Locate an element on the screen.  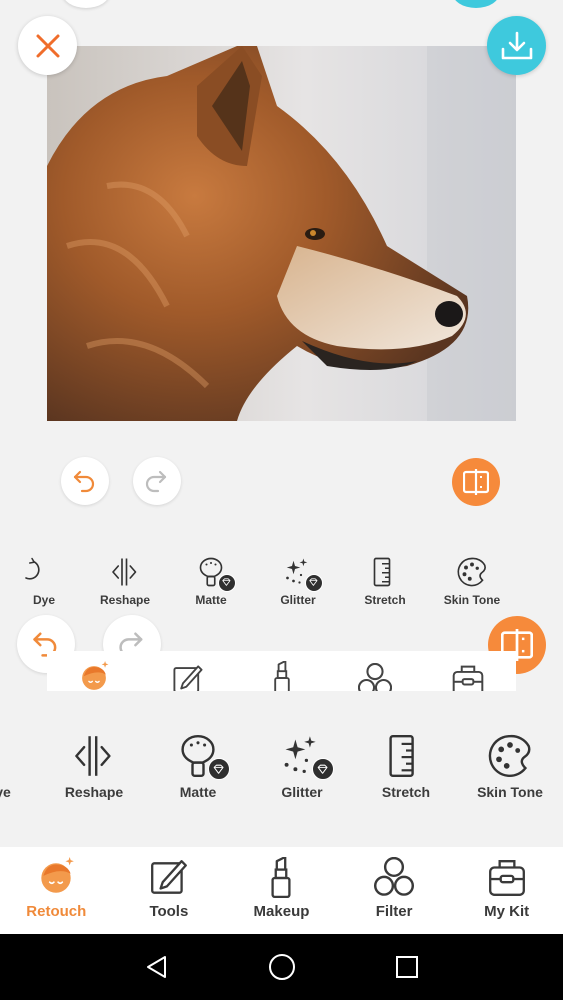
tab-label: Tools is located at coordinates (169, 911).